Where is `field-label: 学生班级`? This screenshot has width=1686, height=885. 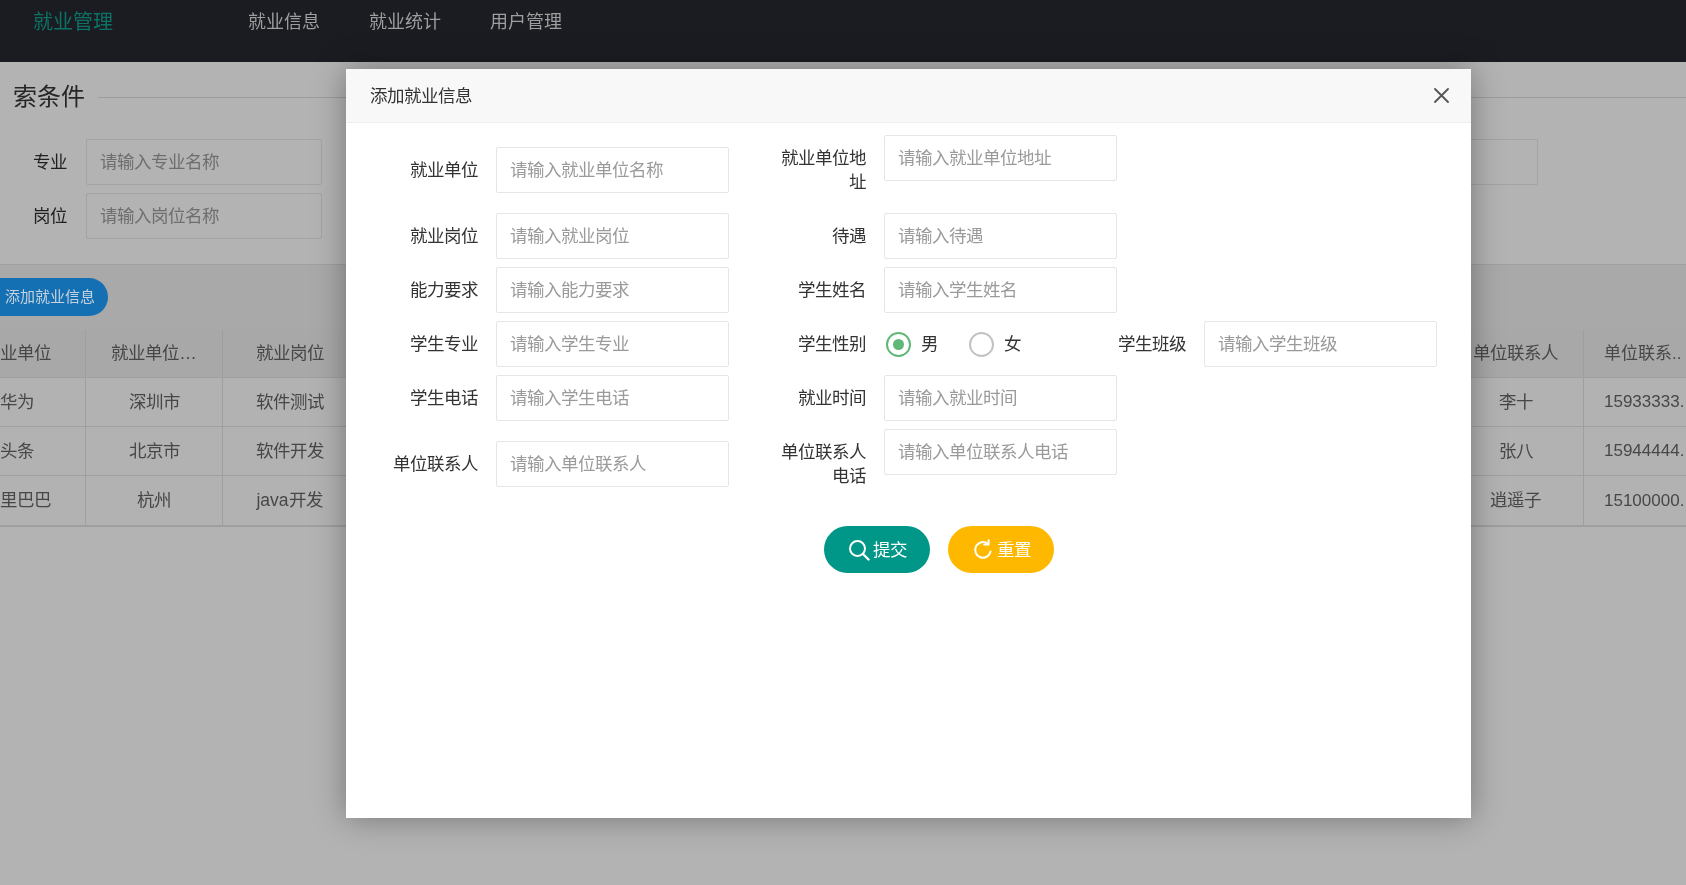 field-label: 学生班级 is located at coordinates (1152, 344).